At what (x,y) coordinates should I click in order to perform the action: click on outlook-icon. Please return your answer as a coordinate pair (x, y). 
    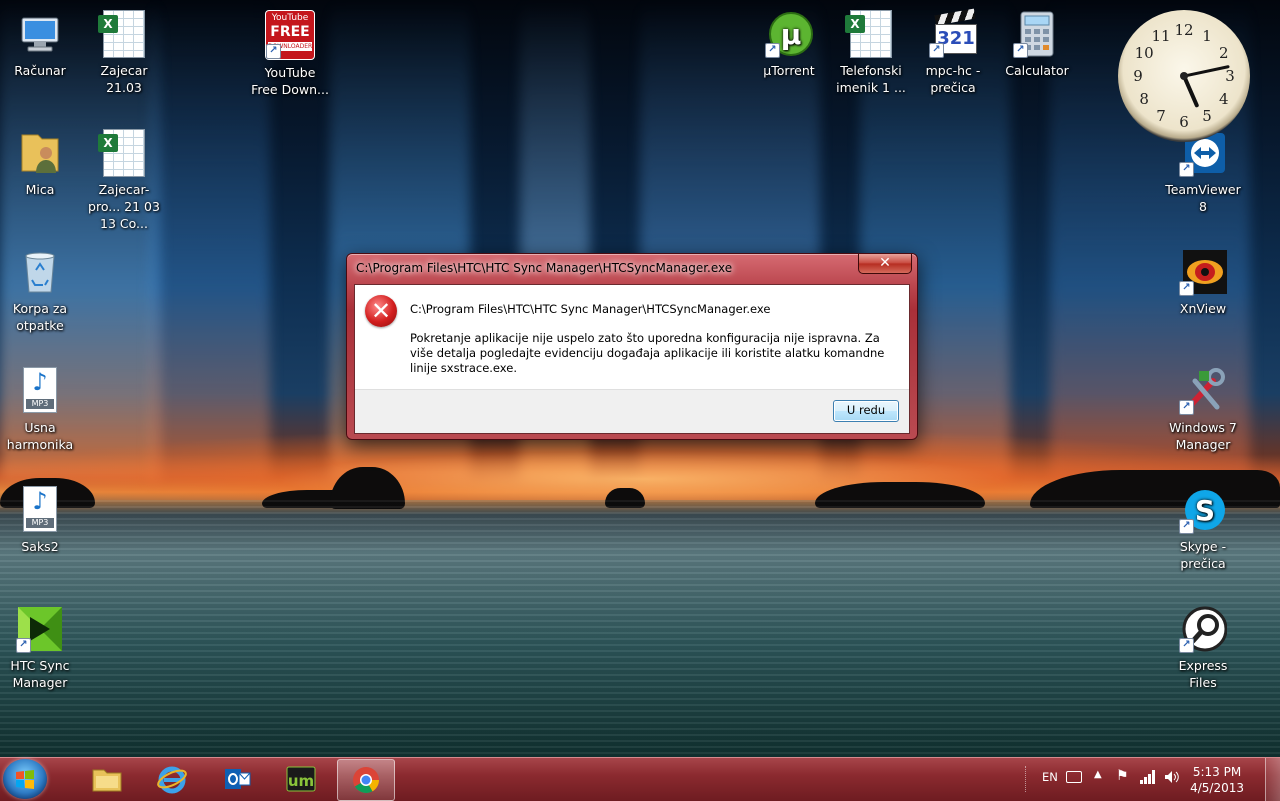
    Looking at the image, I should click on (238, 779).